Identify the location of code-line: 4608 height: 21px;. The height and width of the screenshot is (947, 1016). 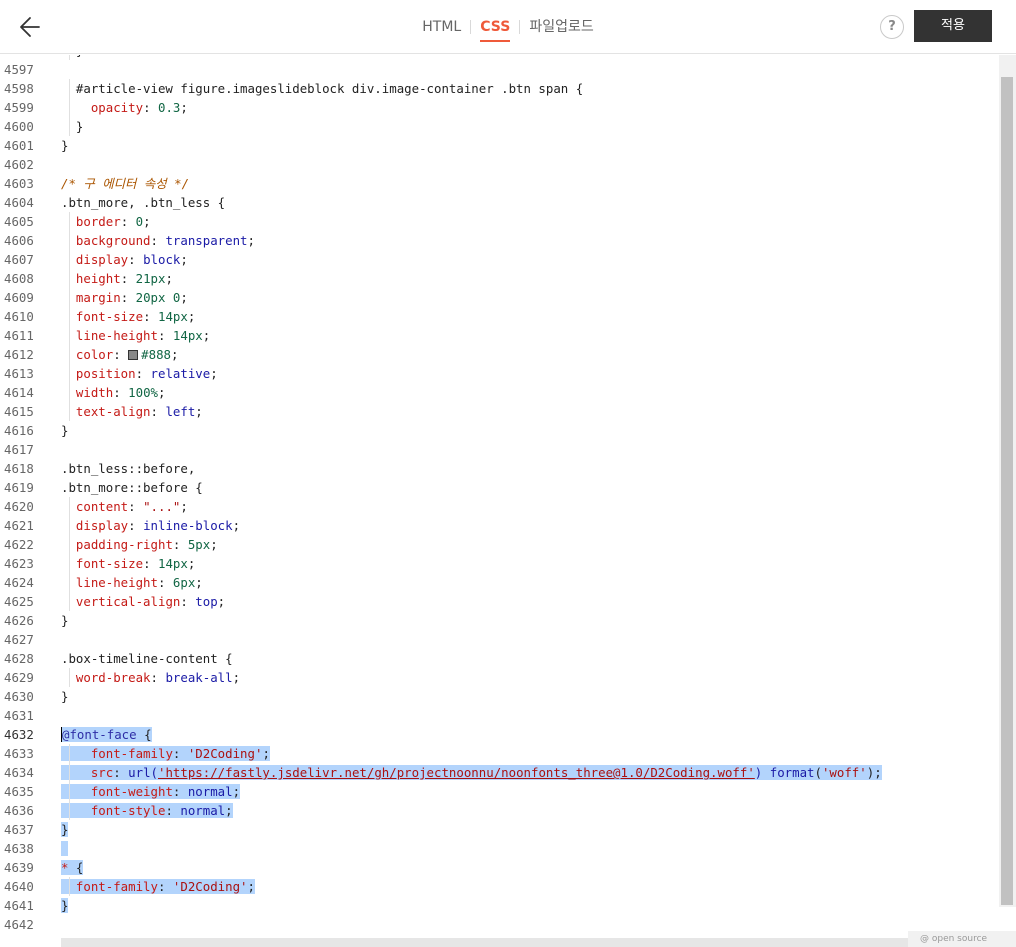
(500, 278).